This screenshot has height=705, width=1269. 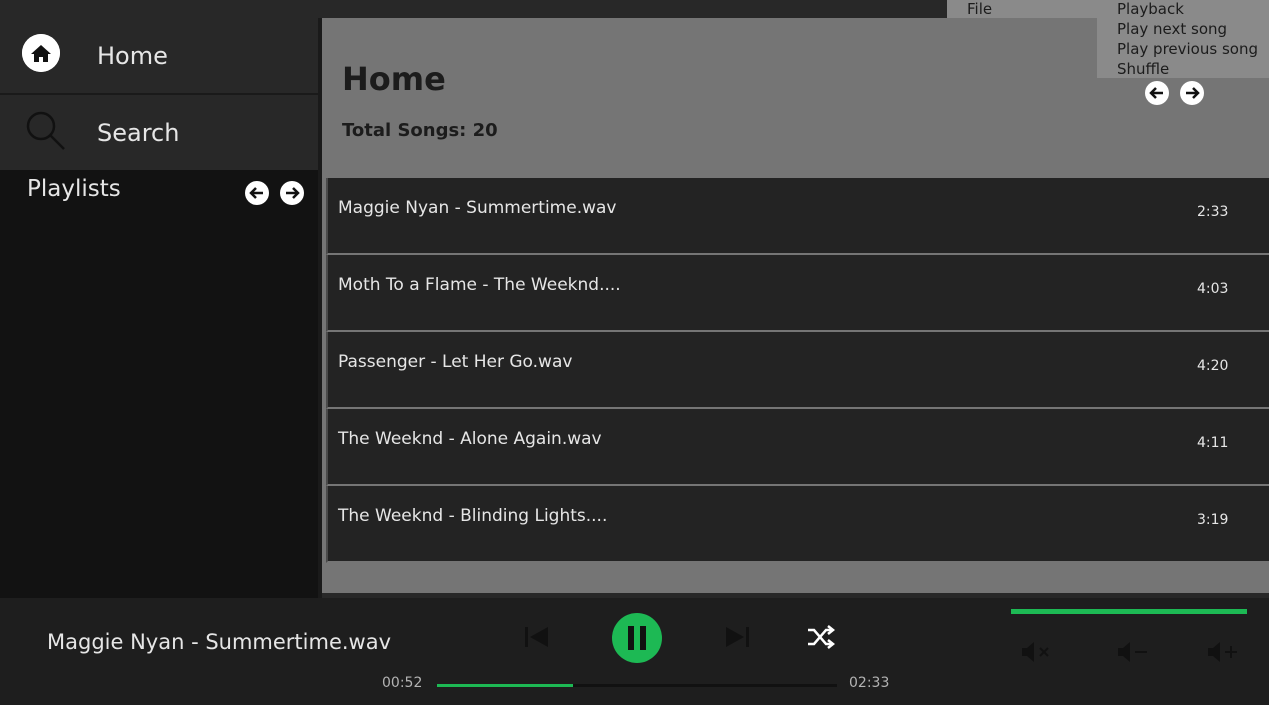 I want to click on song-duration: 4:20, so click(x=1213, y=366).